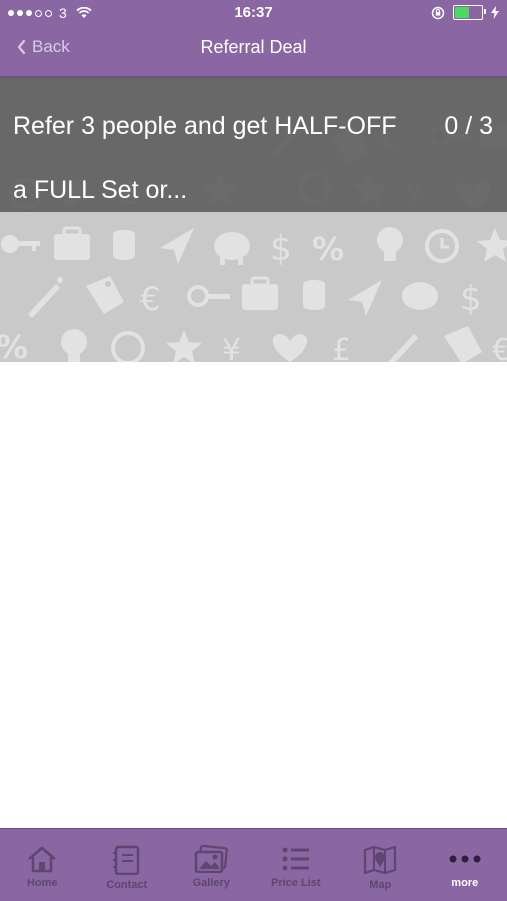 Image resolution: width=507 pixels, height=901 pixels. Describe the element at coordinates (105, 295) in the screenshot. I see `tag-icon` at that location.